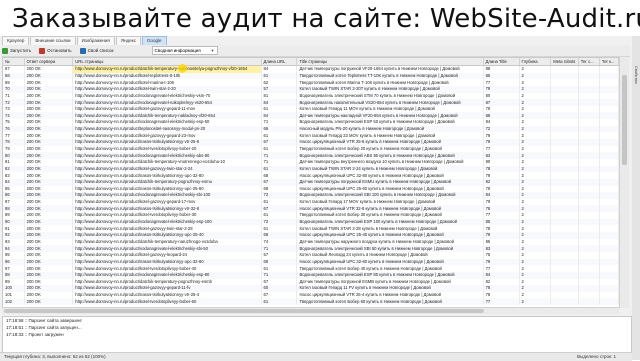 This screenshot has width=640, height=361. I want to click on vertical-scrollbar, so click(624, 182).